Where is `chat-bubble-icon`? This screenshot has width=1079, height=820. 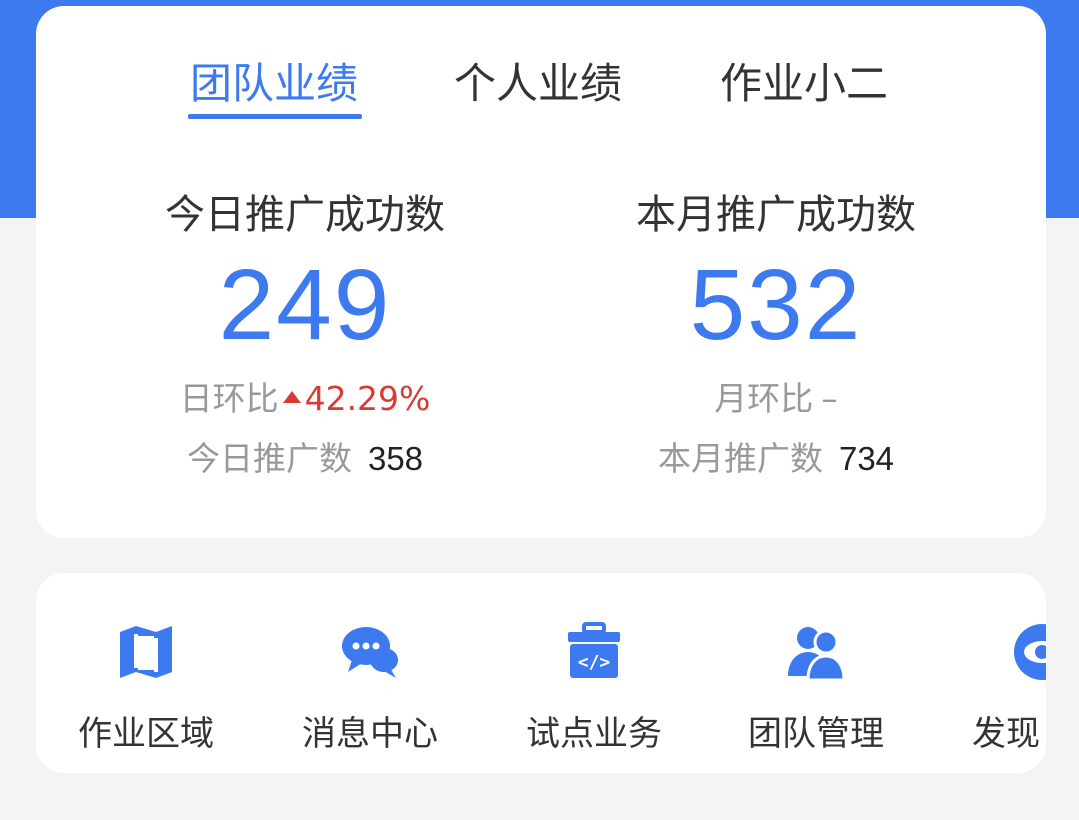
chat-bubble-icon is located at coordinates (370, 652).